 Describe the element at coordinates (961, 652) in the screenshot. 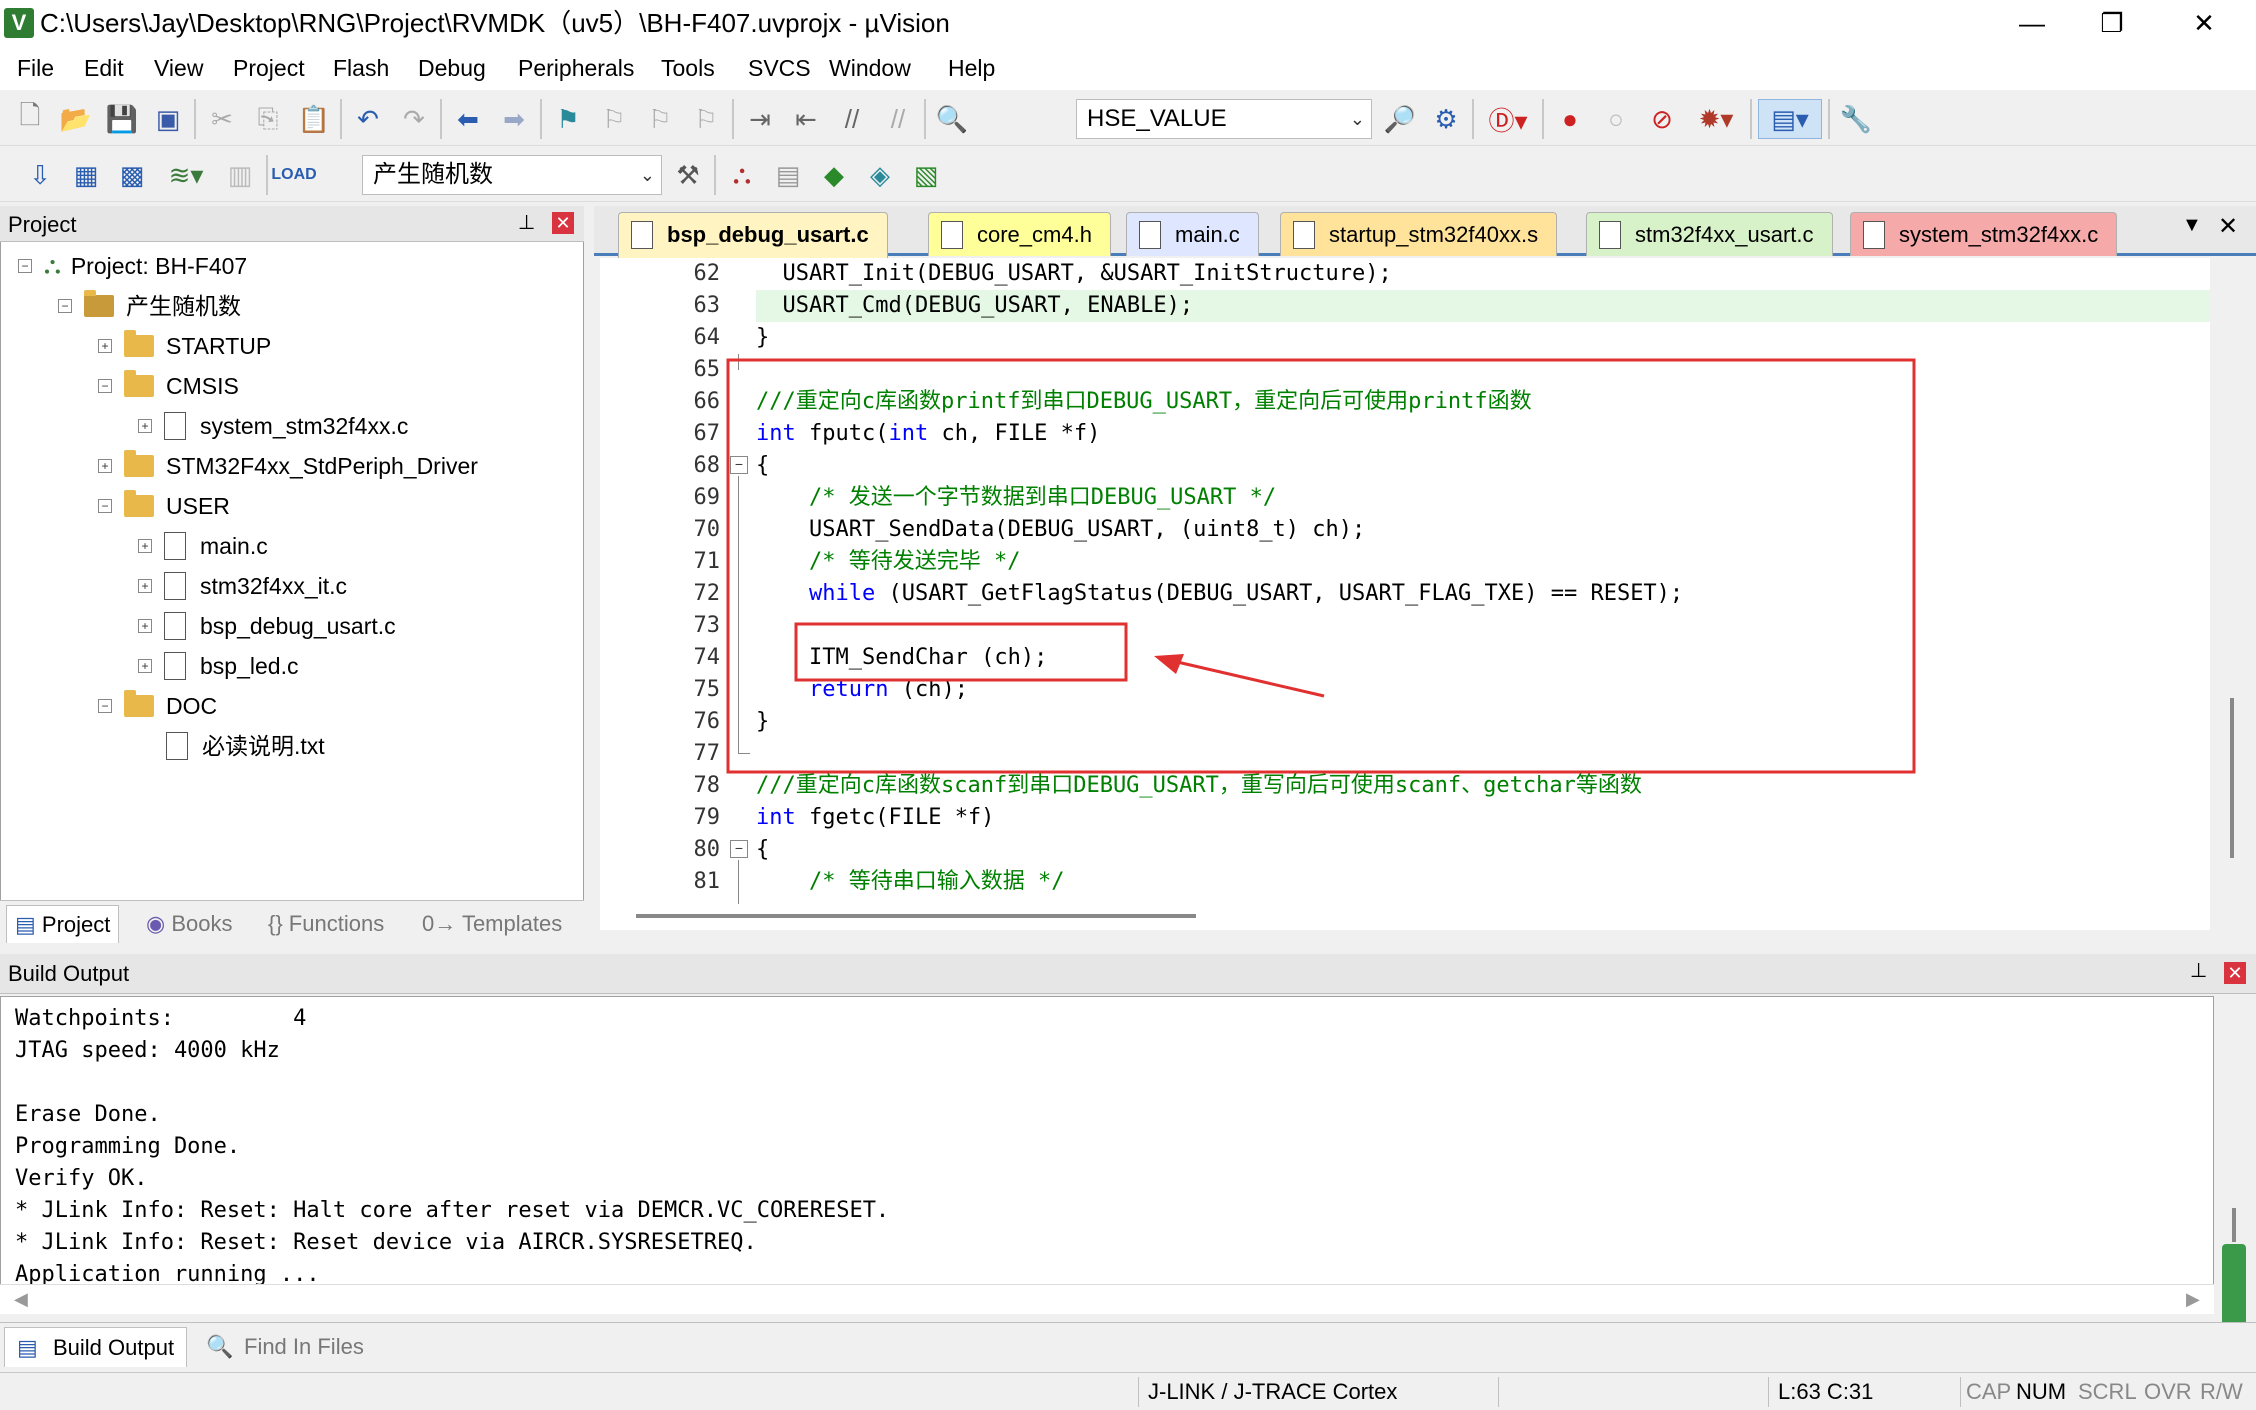

I see `annotation-box-itm-sendchar` at that location.